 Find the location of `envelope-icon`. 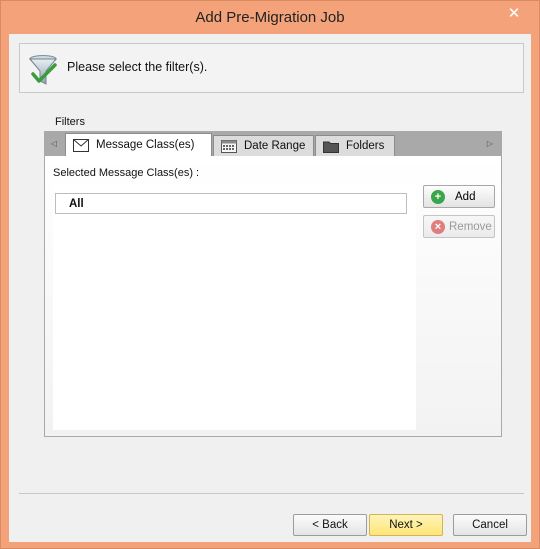

envelope-icon is located at coordinates (81, 145).